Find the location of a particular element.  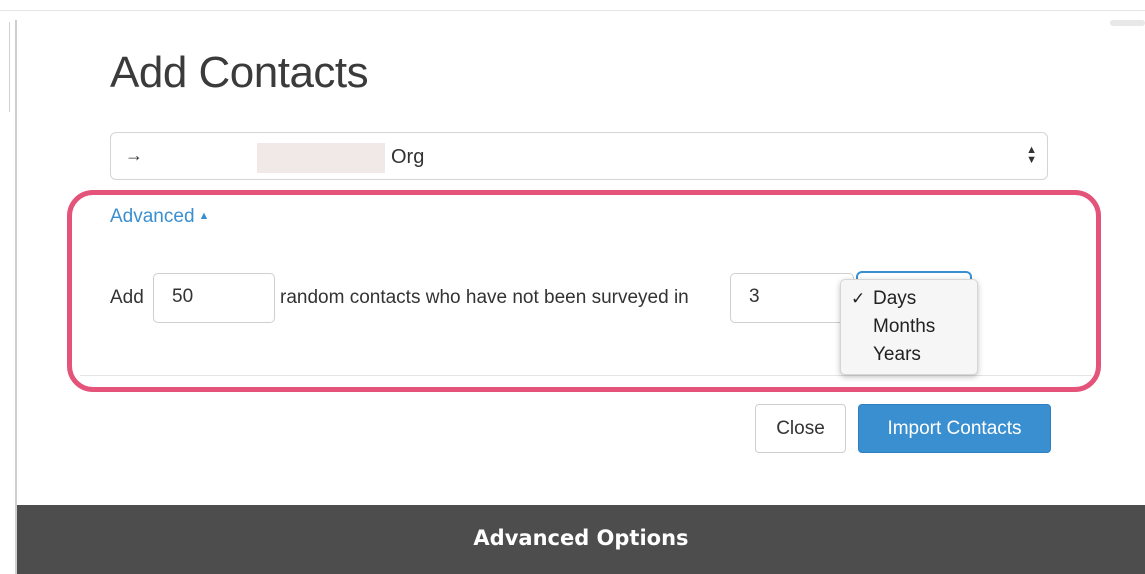

caption-bar: Advanced Options is located at coordinates (581, 539).